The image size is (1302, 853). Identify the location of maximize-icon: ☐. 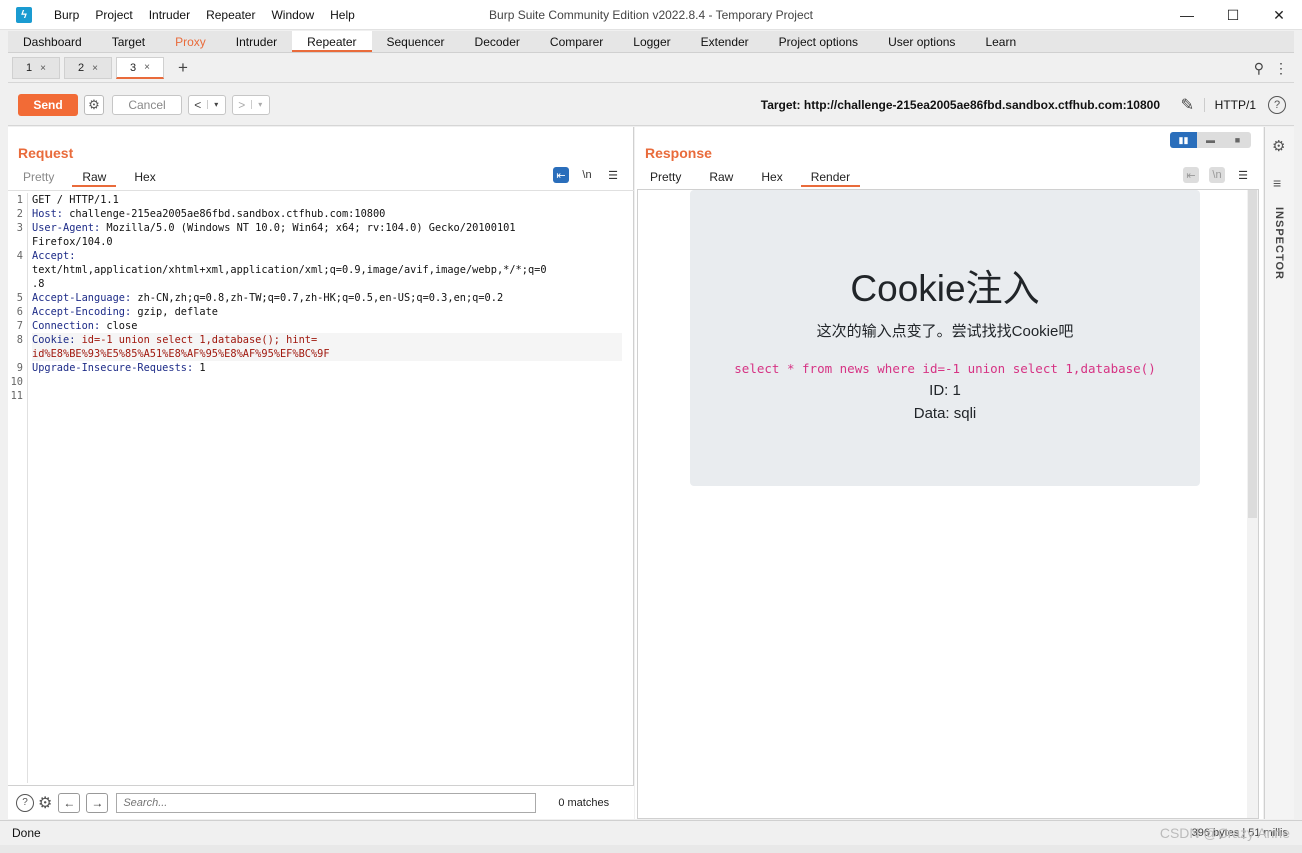
(1233, 15).